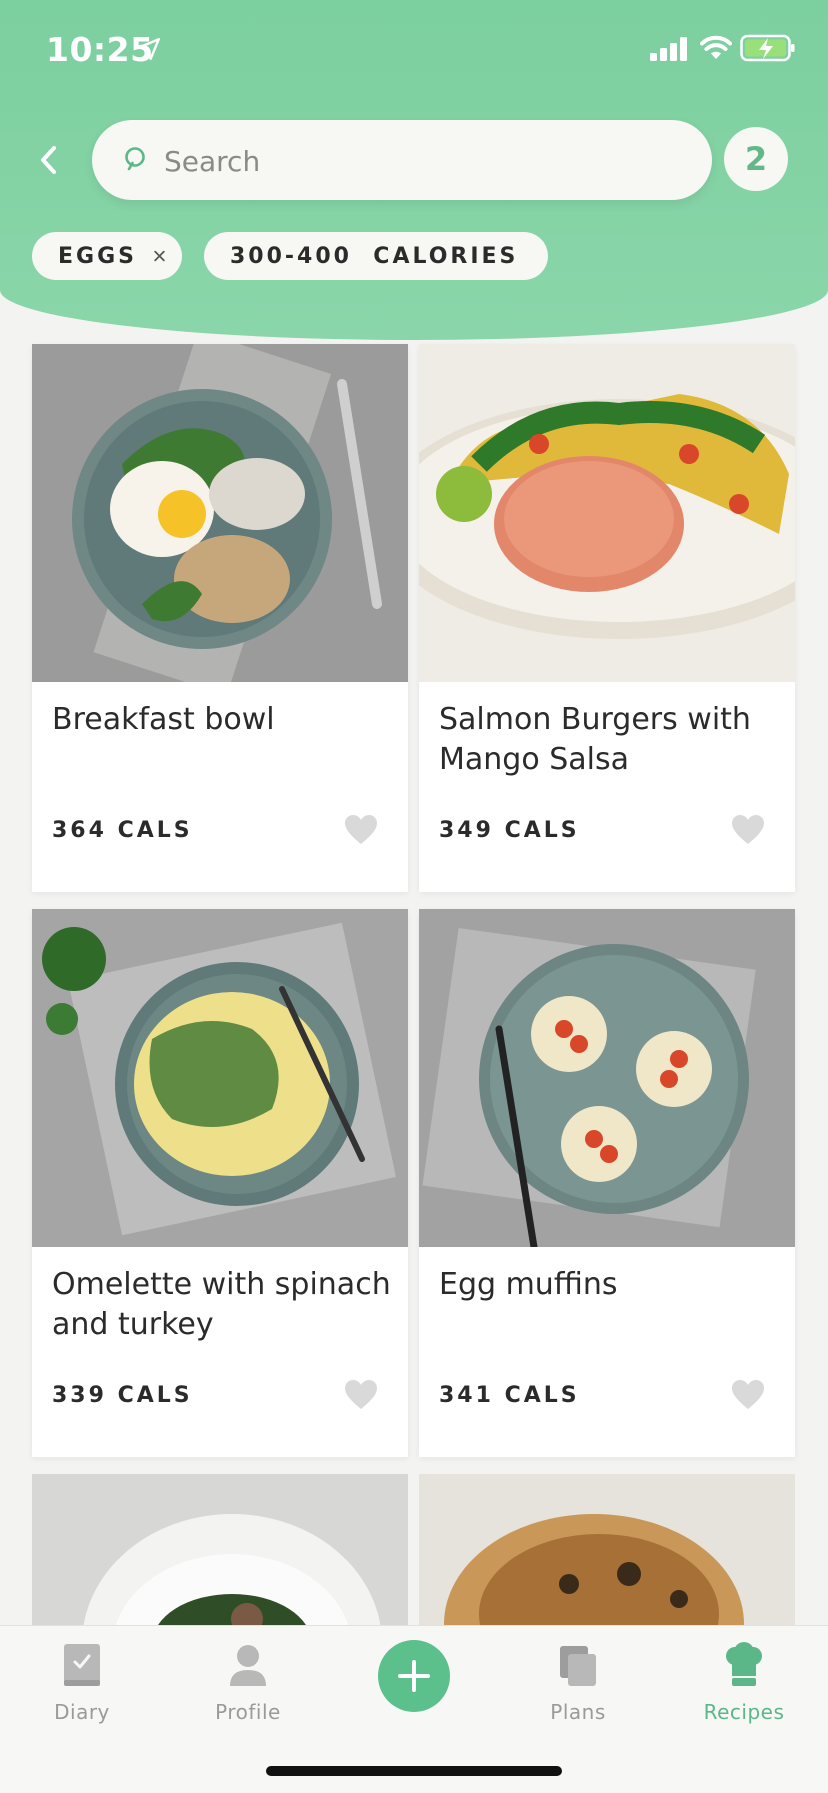 This screenshot has height=1793, width=828. I want to click on cellular-signal-icon, so click(668, 49).